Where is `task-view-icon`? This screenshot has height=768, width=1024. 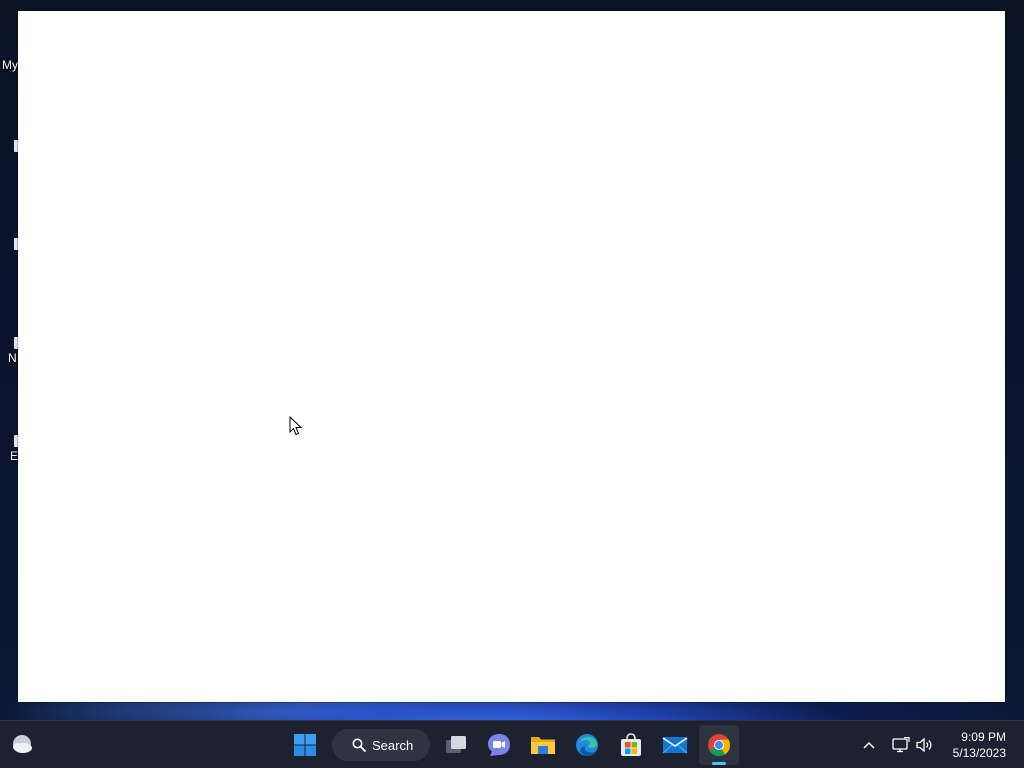
task-view-icon is located at coordinates (456, 744).